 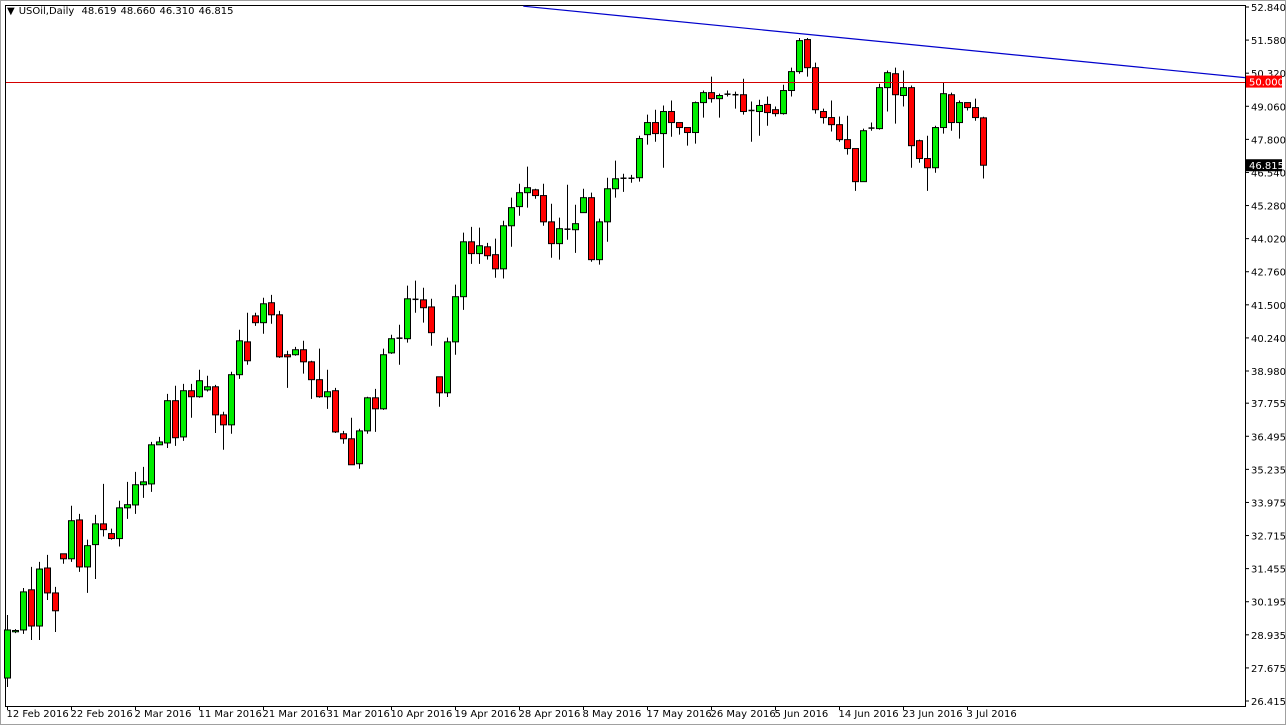 What do you see at coordinates (1268, 8) in the screenshot?
I see `y-tick-label: 52.840` at bounding box center [1268, 8].